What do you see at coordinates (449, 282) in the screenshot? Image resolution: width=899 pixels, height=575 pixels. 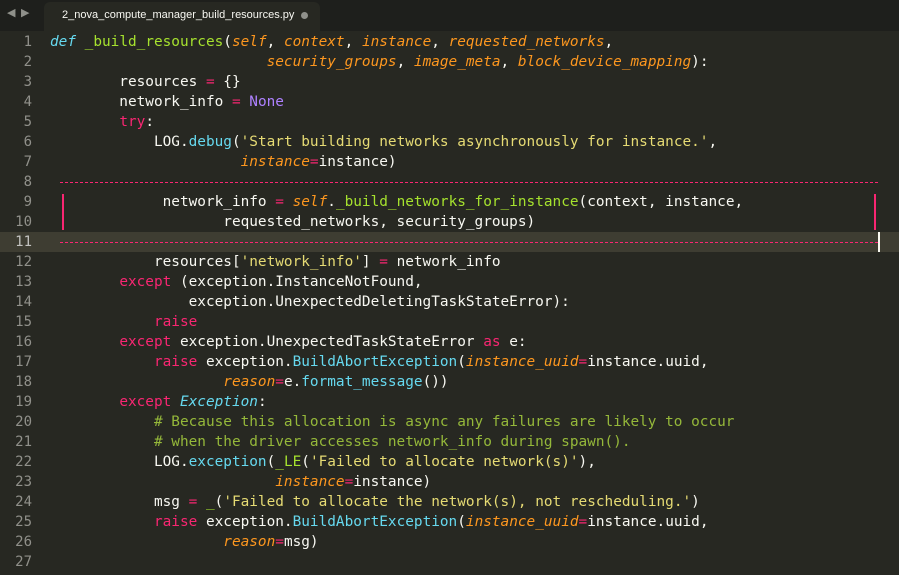 I see `code-line: 13 except (exception.InstanceNotFound,` at bounding box center [449, 282].